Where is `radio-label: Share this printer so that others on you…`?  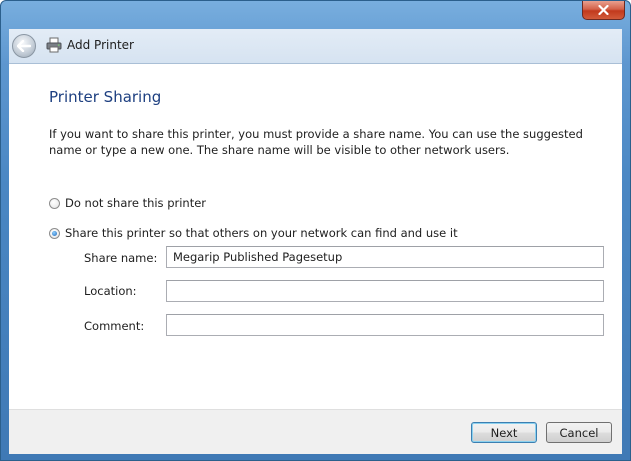 radio-label: Share this printer so that others on you… is located at coordinates (261, 233).